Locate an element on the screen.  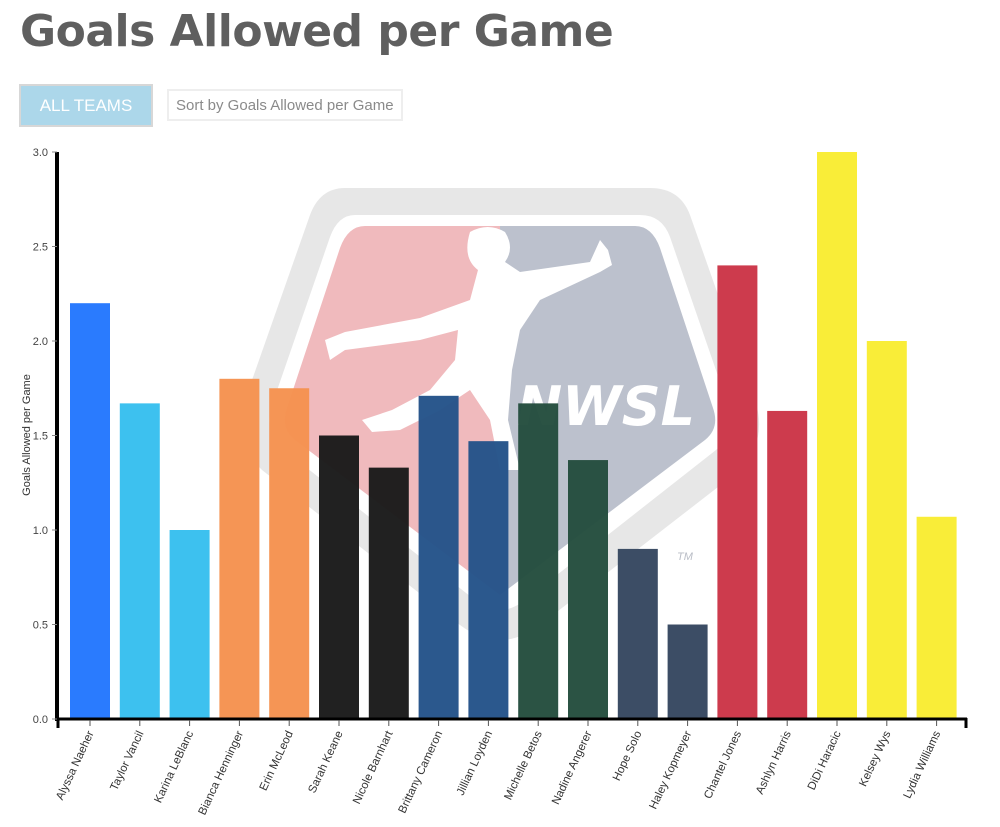
x-tick-label: Bianca Henninger is located at coordinates (222, 773).